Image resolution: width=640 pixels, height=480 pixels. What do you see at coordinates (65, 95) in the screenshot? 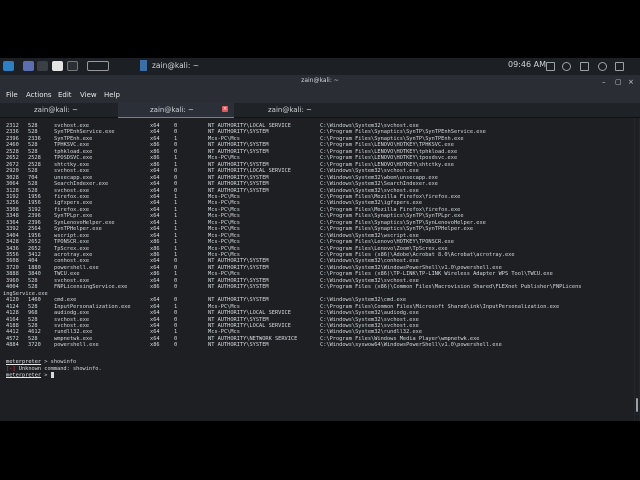
I see `menu-edit: Edit` at bounding box center [65, 95].